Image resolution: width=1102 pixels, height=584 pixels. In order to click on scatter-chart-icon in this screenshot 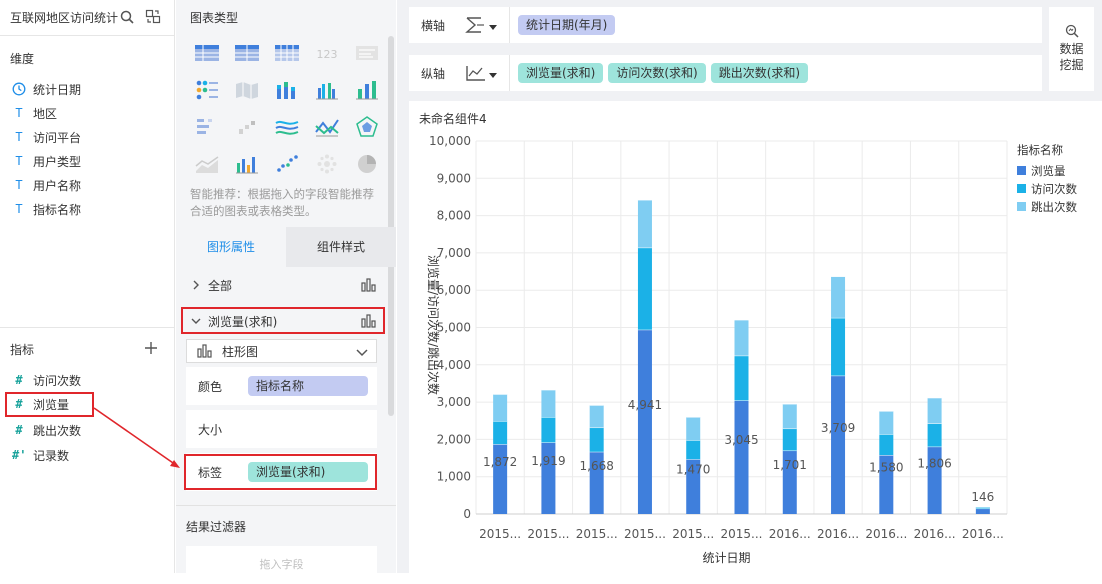, I will do `click(287, 164)`.